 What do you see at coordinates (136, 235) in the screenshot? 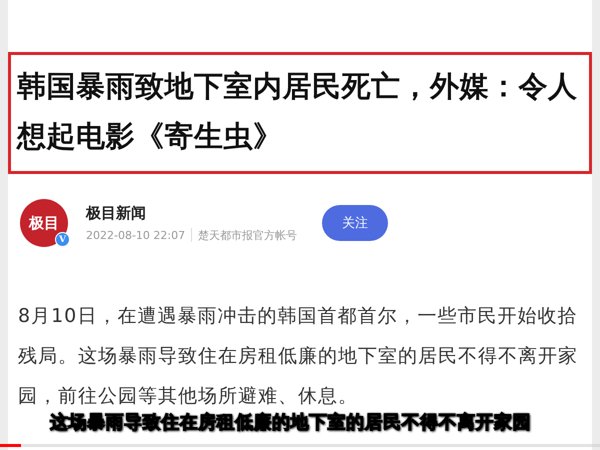
I see `publish-time: 2022-08-10 22:07` at bounding box center [136, 235].